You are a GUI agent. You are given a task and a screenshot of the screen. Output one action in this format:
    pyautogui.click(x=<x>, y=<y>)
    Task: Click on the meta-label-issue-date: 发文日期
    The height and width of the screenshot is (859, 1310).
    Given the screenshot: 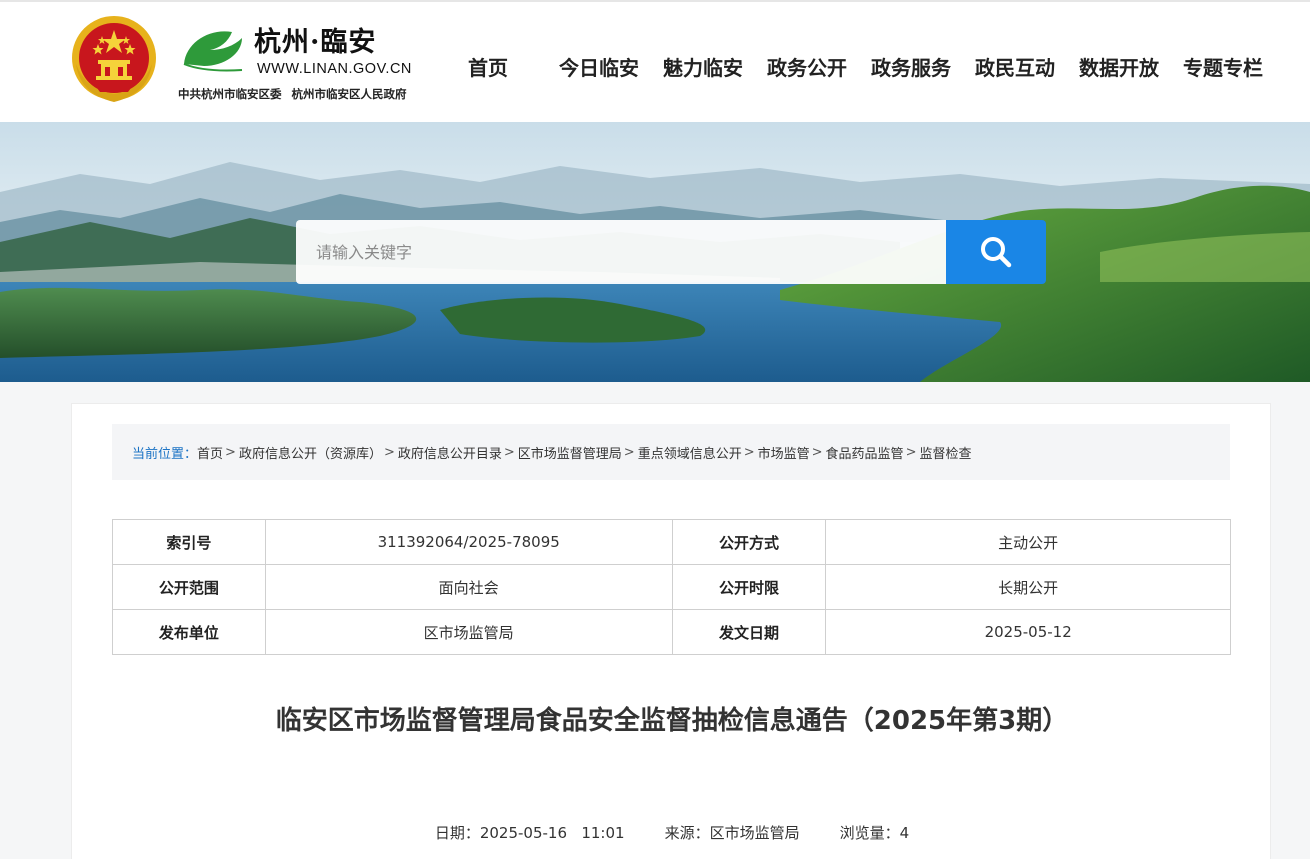 What is the action you would take?
    pyautogui.click(x=749, y=632)
    